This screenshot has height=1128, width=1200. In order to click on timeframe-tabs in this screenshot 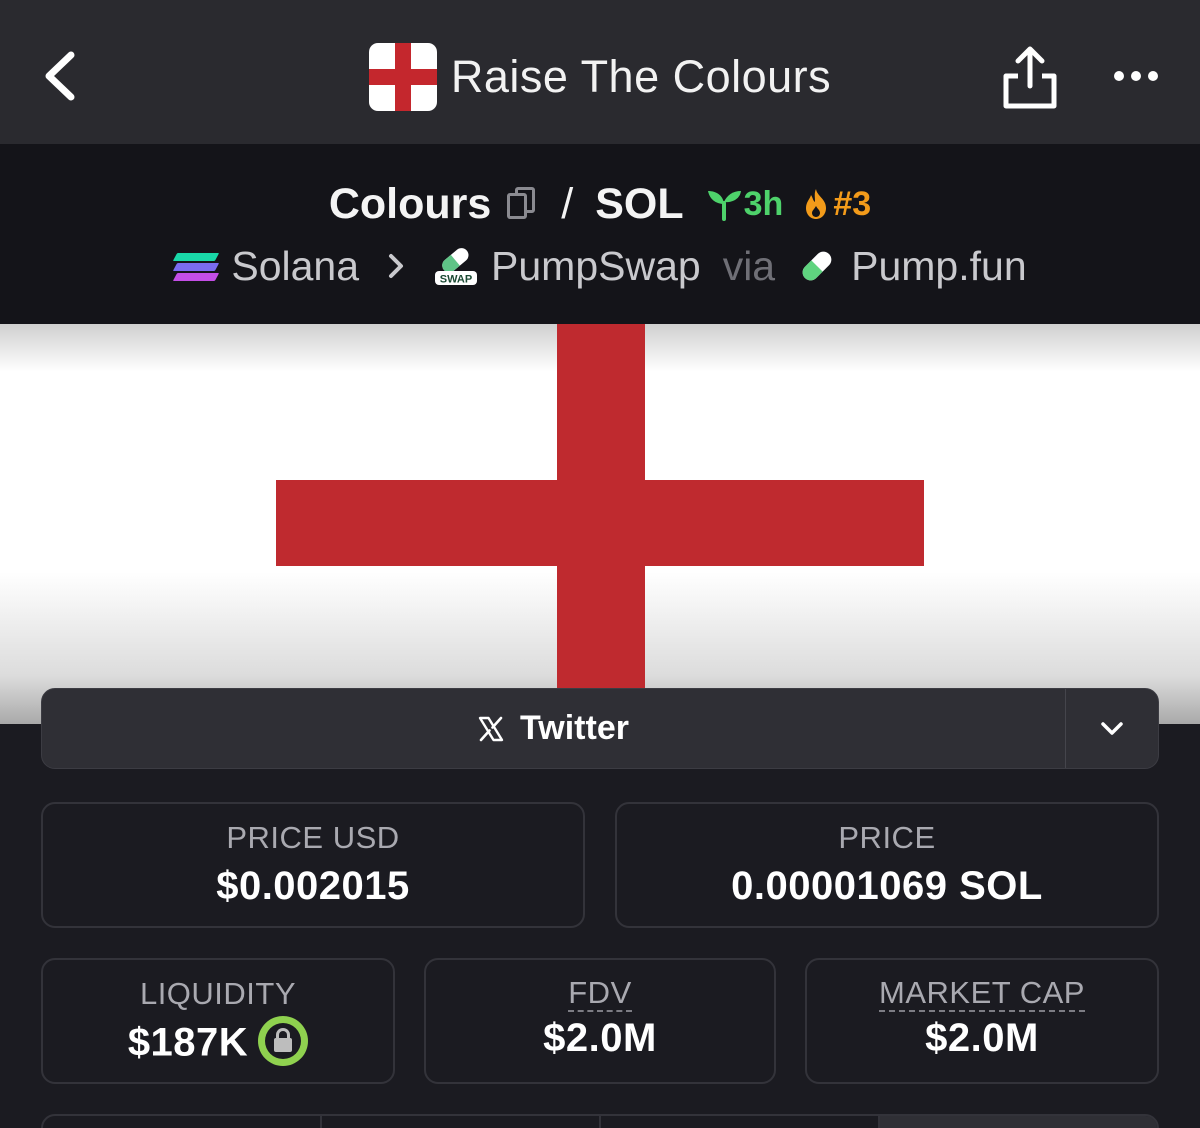, I will do `click(600, 1121)`.